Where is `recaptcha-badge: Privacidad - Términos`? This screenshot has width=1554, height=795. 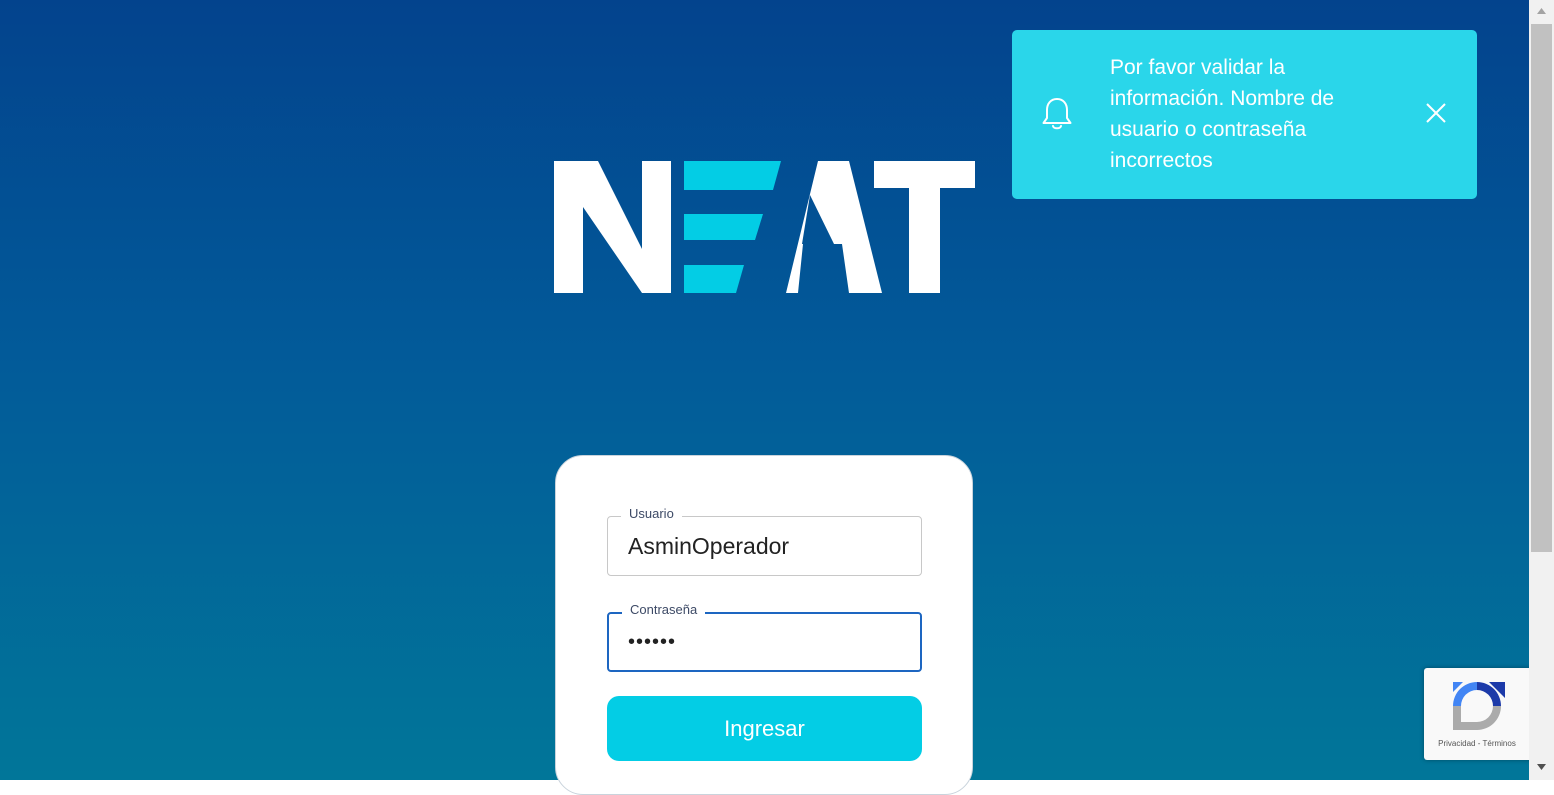
recaptcha-badge: Privacidad - Términos is located at coordinates (1479, 714).